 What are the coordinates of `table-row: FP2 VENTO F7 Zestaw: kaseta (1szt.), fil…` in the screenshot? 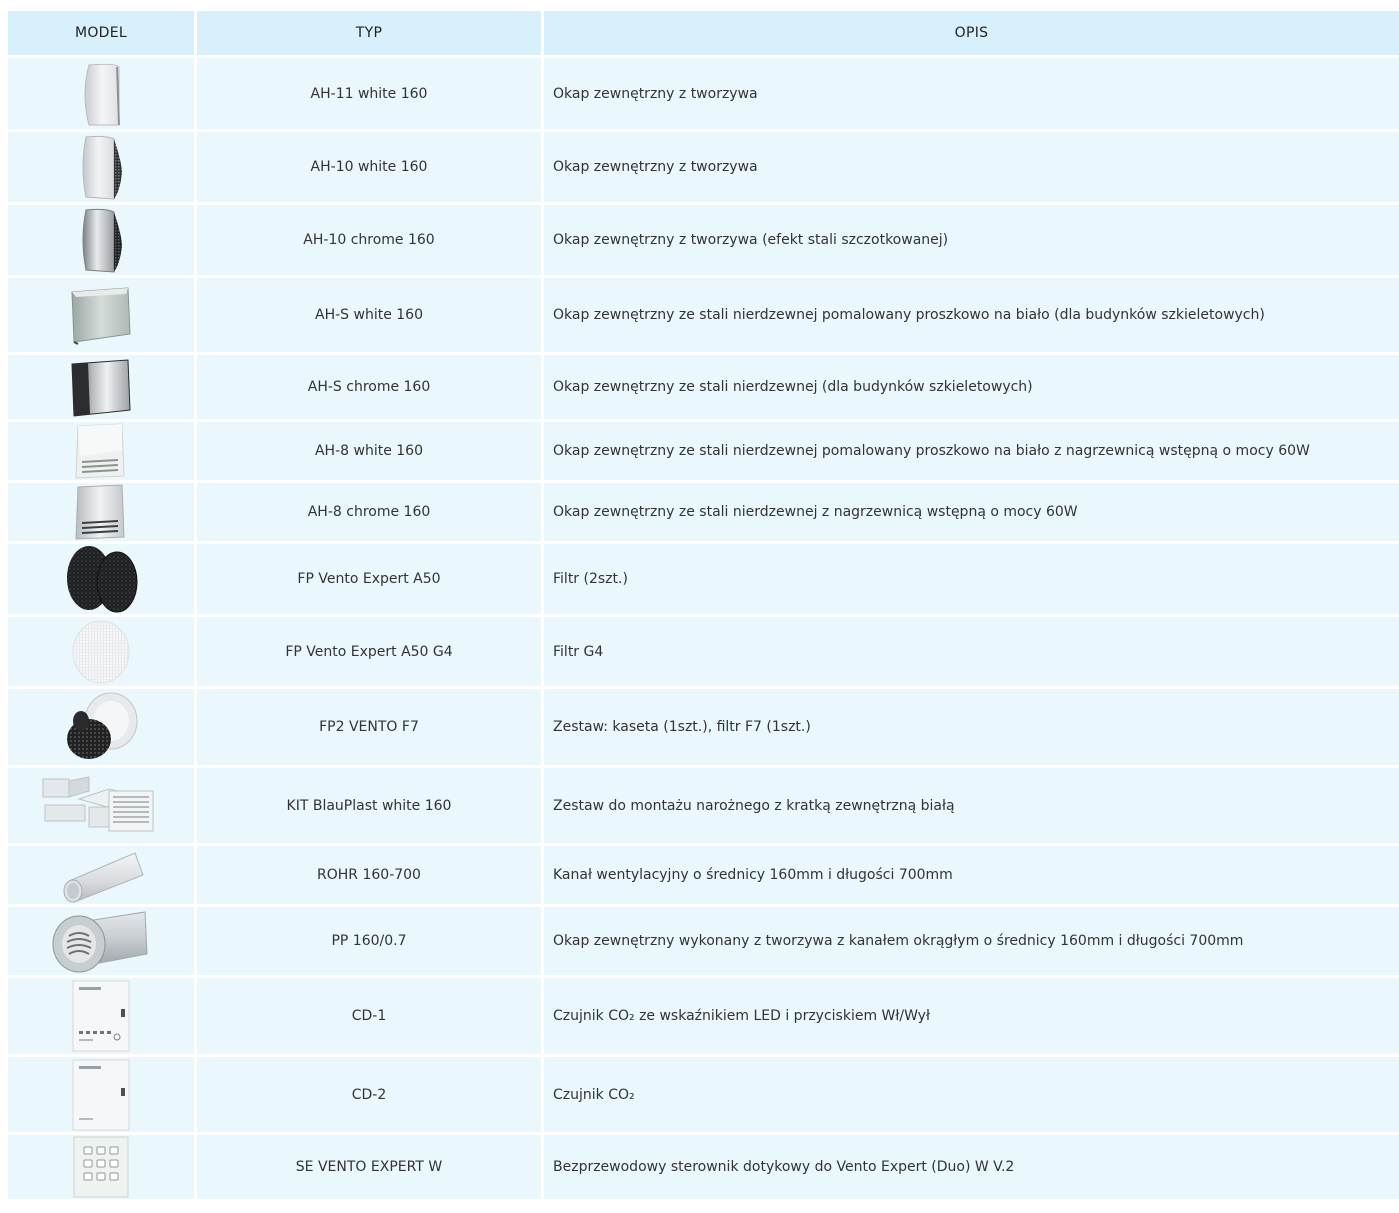 It's located at (703, 725).